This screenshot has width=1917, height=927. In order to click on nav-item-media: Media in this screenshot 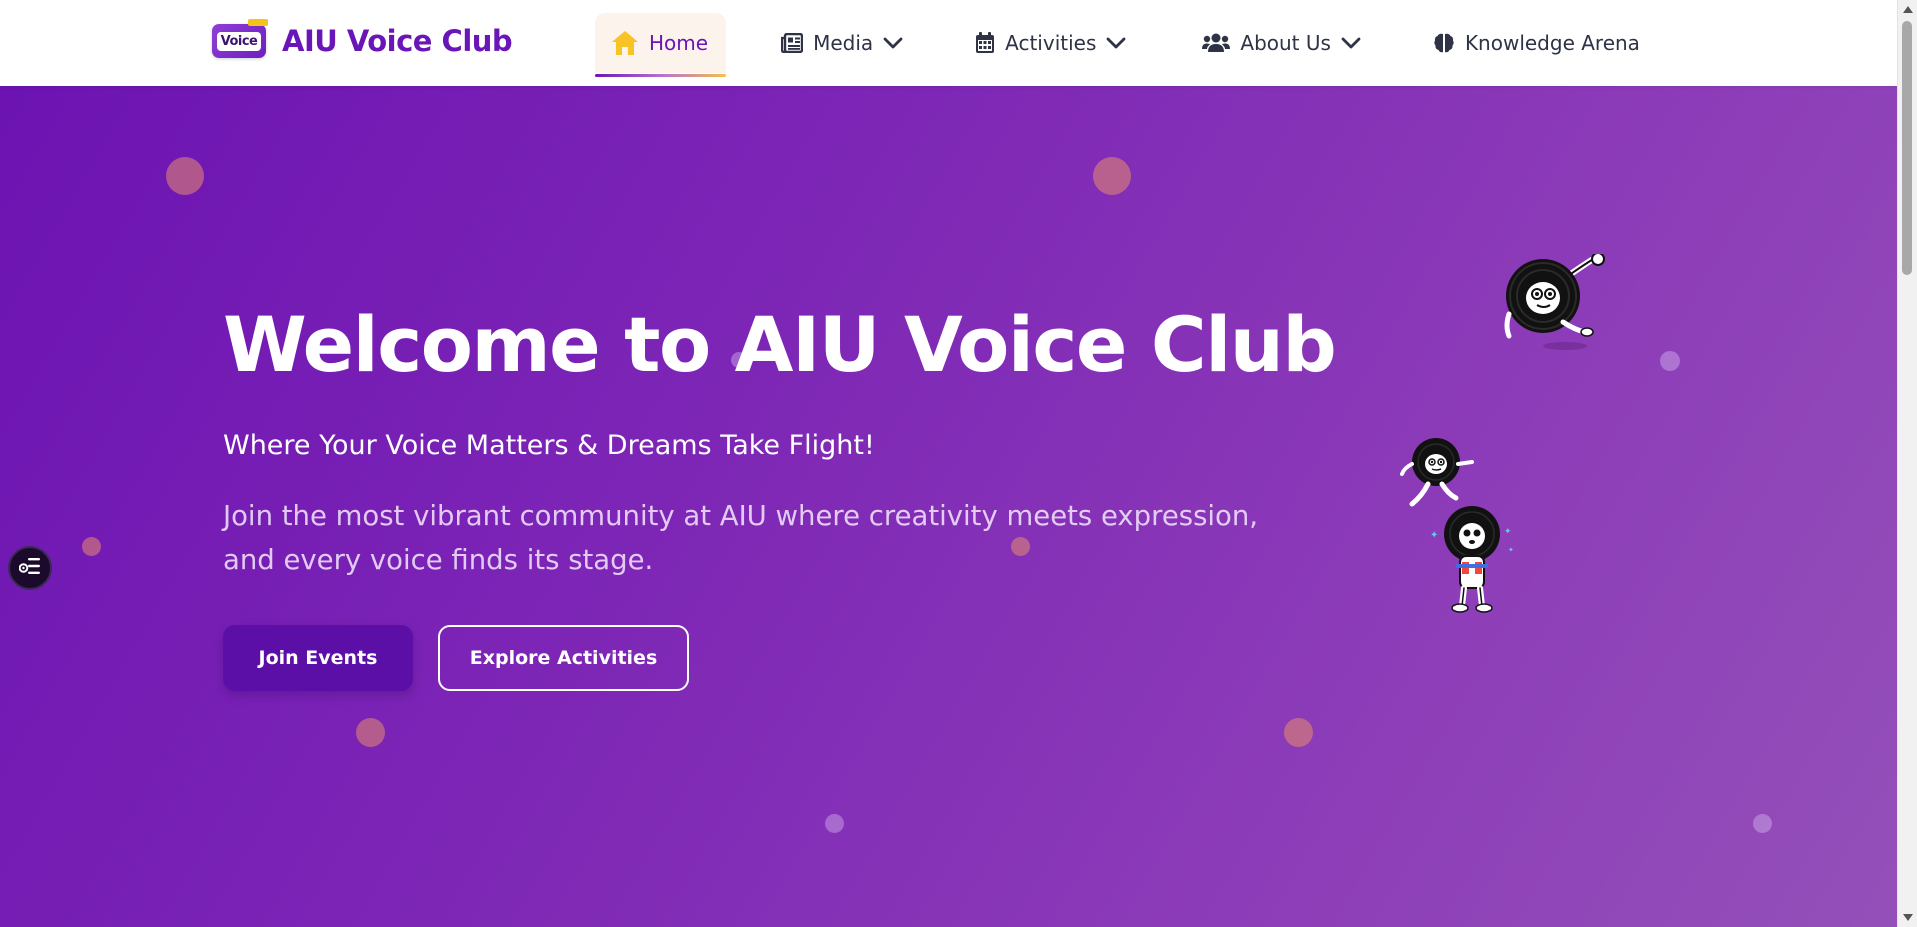, I will do `click(842, 43)`.